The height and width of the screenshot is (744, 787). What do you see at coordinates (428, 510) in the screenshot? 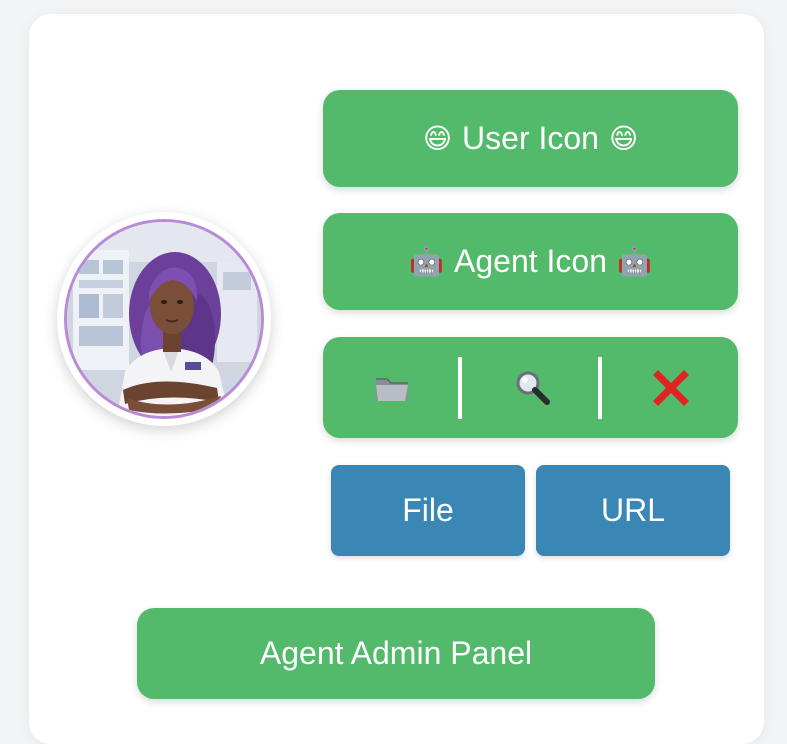
I see `file-button: File` at bounding box center [428, 510].